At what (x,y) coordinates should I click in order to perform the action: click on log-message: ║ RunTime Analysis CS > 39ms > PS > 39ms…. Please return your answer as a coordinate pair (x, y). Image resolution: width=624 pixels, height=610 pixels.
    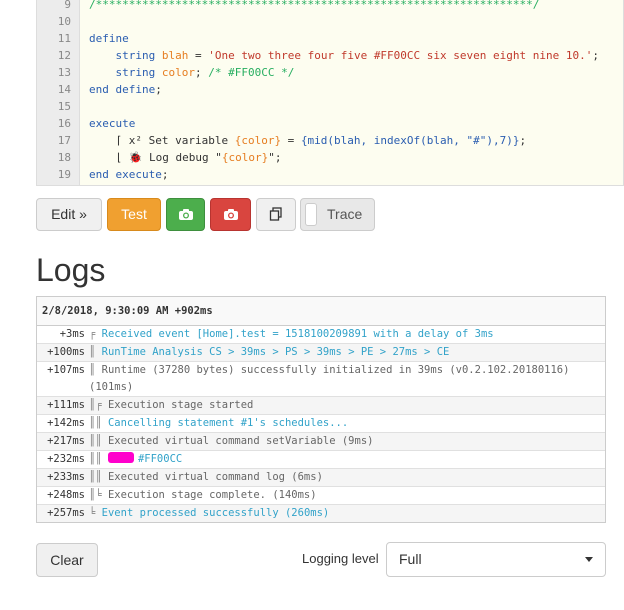
    Looking at the image, I should click on (347, 352).